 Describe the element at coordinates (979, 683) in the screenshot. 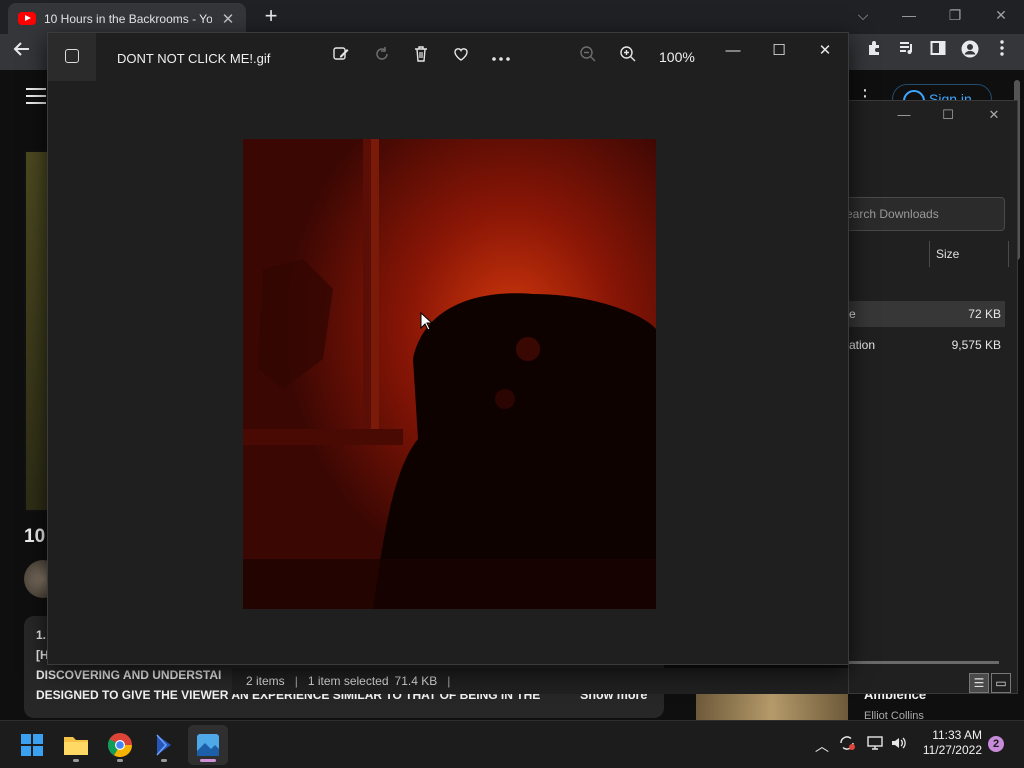

I see `details-view-icon: ☰` at that location.